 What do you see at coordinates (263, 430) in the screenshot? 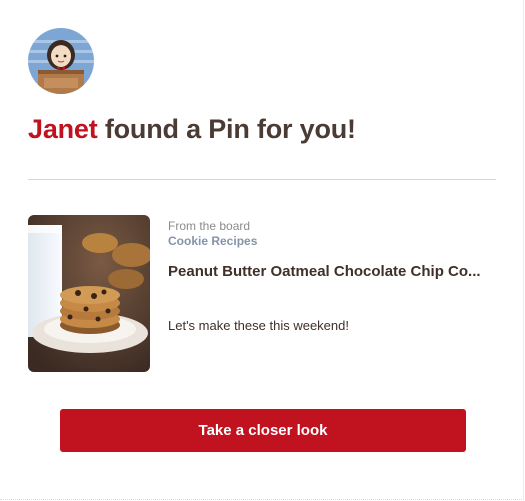
I see `take-closer-look-button: Take a closer look` at bounding box center [263, 430].